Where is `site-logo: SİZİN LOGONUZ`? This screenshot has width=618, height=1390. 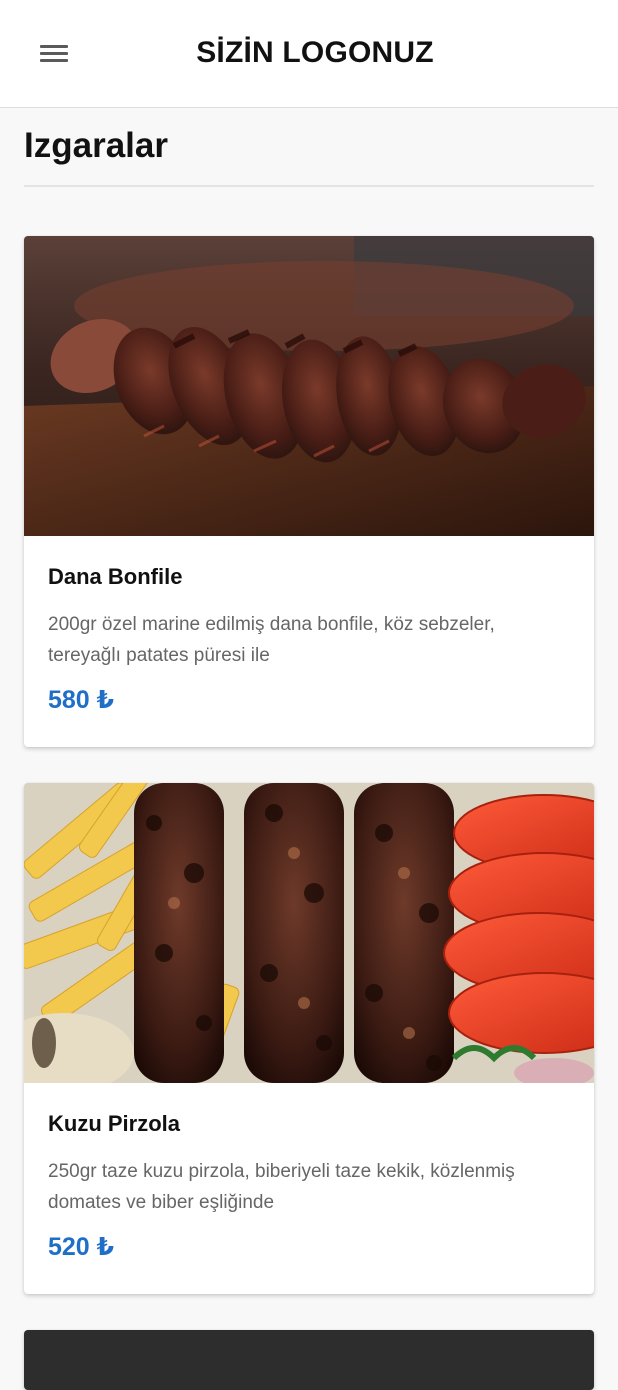
site-logo: SİZİN LOGONUZ is located at coordinates (309, 53).